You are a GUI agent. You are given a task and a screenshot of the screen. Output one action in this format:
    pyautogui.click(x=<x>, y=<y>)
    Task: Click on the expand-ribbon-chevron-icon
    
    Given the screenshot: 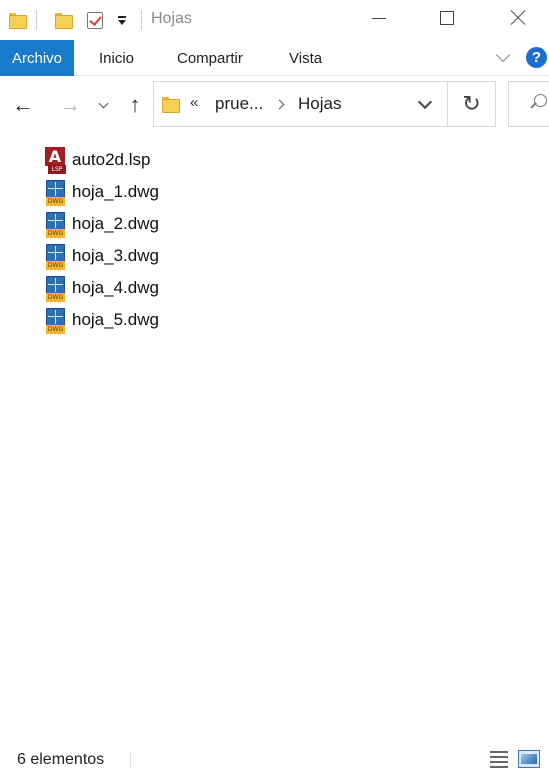 What is the action you would take?
    pyautogui.click(x=503, y=57)
    